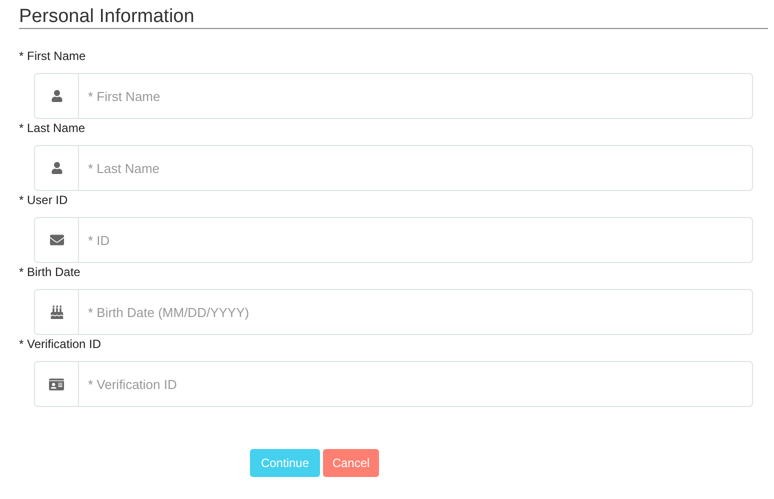 This screenshot has width=774, height=499. Describe the element at coordinates (52, 128) in the screenshot. I see `field-label: * Last Name` at that location.